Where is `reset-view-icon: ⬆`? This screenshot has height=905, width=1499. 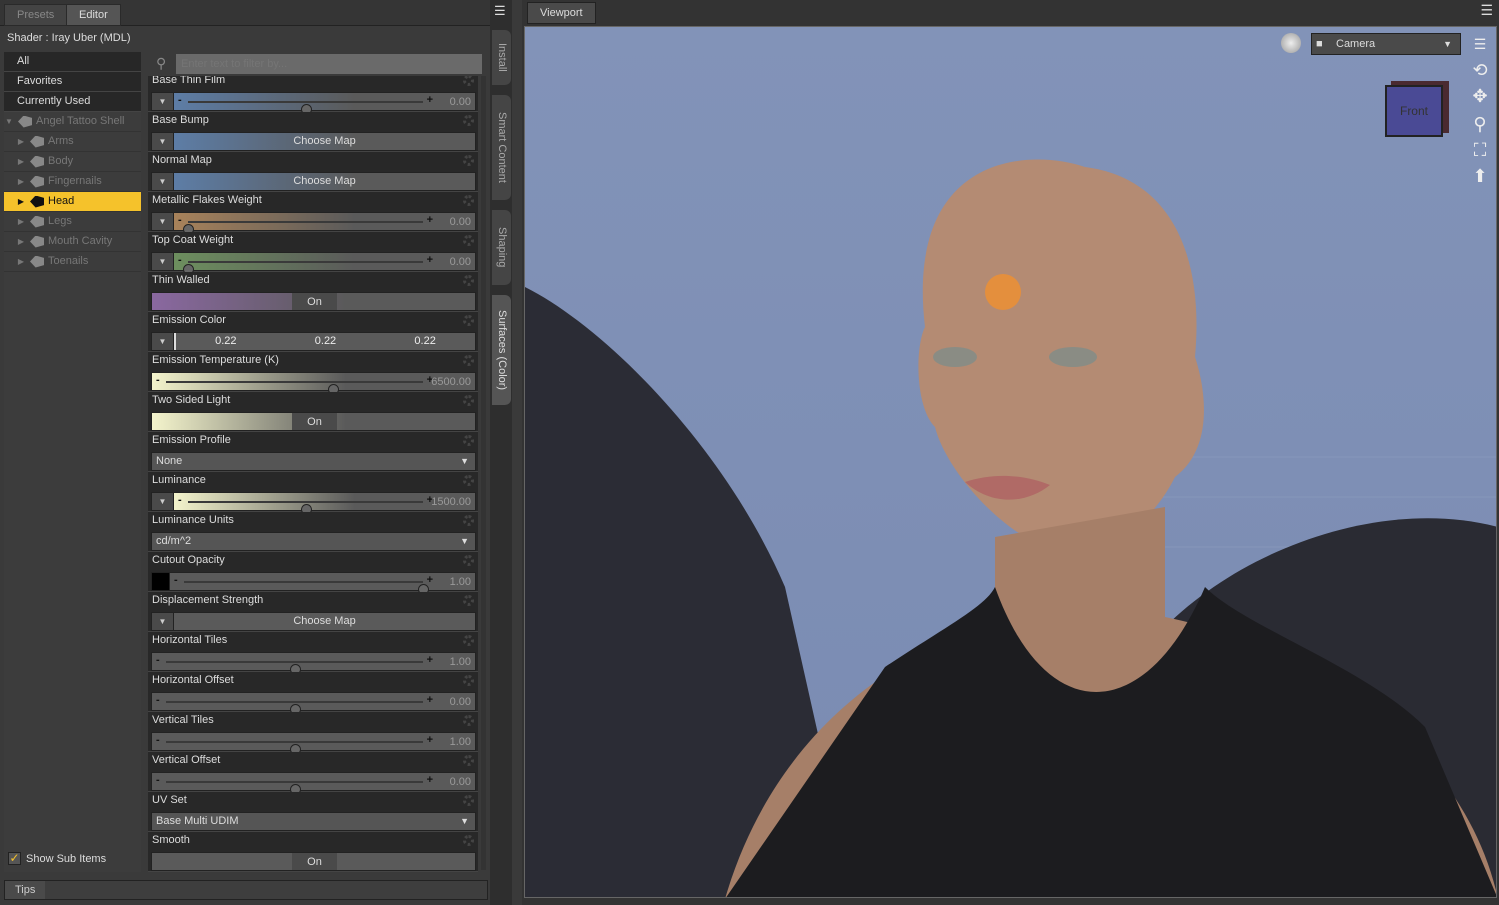 reset-view-icon: ⬆ is located at coordinates (1480, 176).